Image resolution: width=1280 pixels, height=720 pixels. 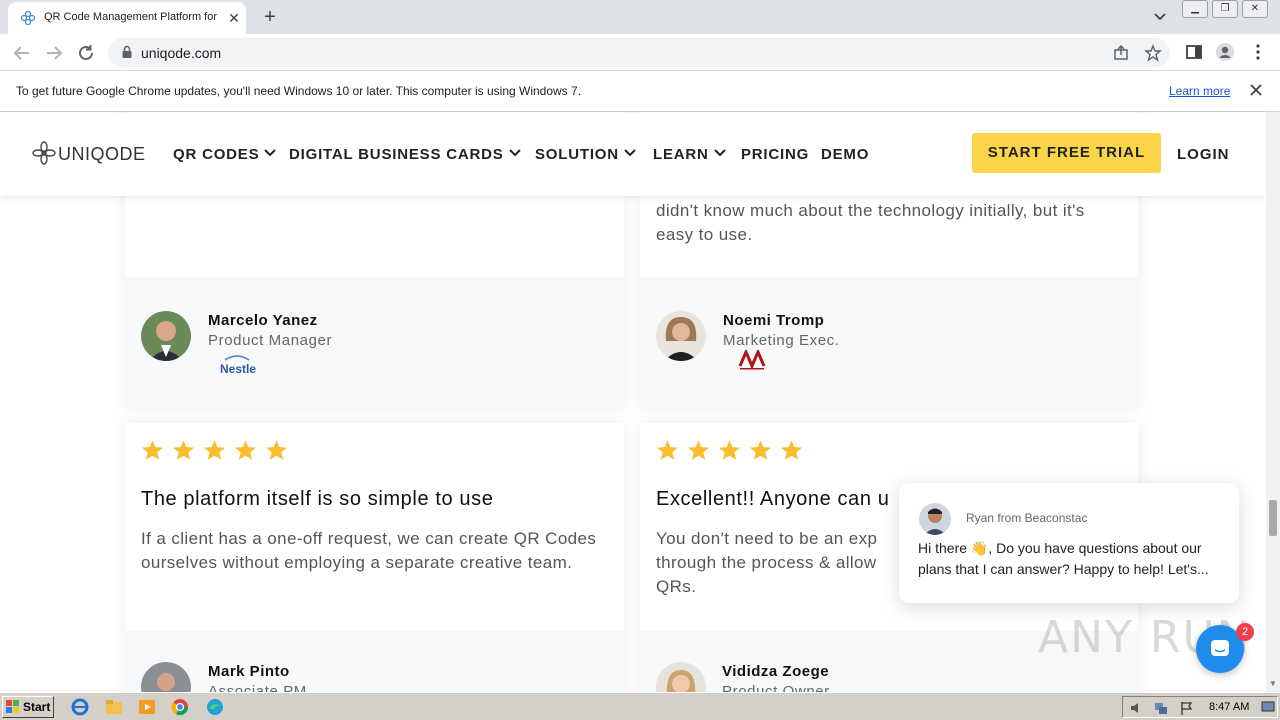 I want to click on testimonial-heading: Excellent!! Anyone can u, so click(x=773, y=499).